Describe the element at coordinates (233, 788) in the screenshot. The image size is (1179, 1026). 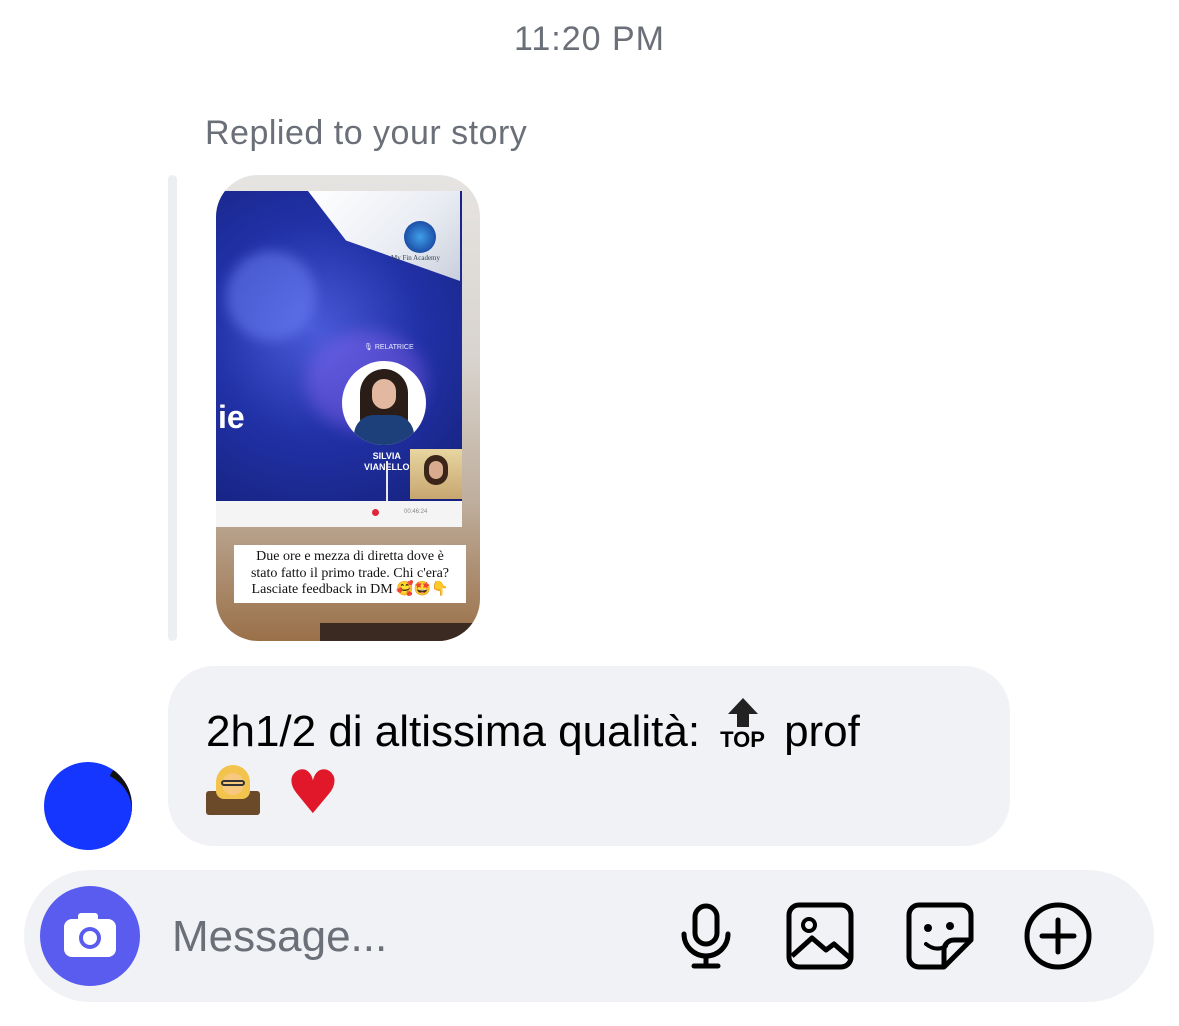
I see `teacher-icon` at that location.